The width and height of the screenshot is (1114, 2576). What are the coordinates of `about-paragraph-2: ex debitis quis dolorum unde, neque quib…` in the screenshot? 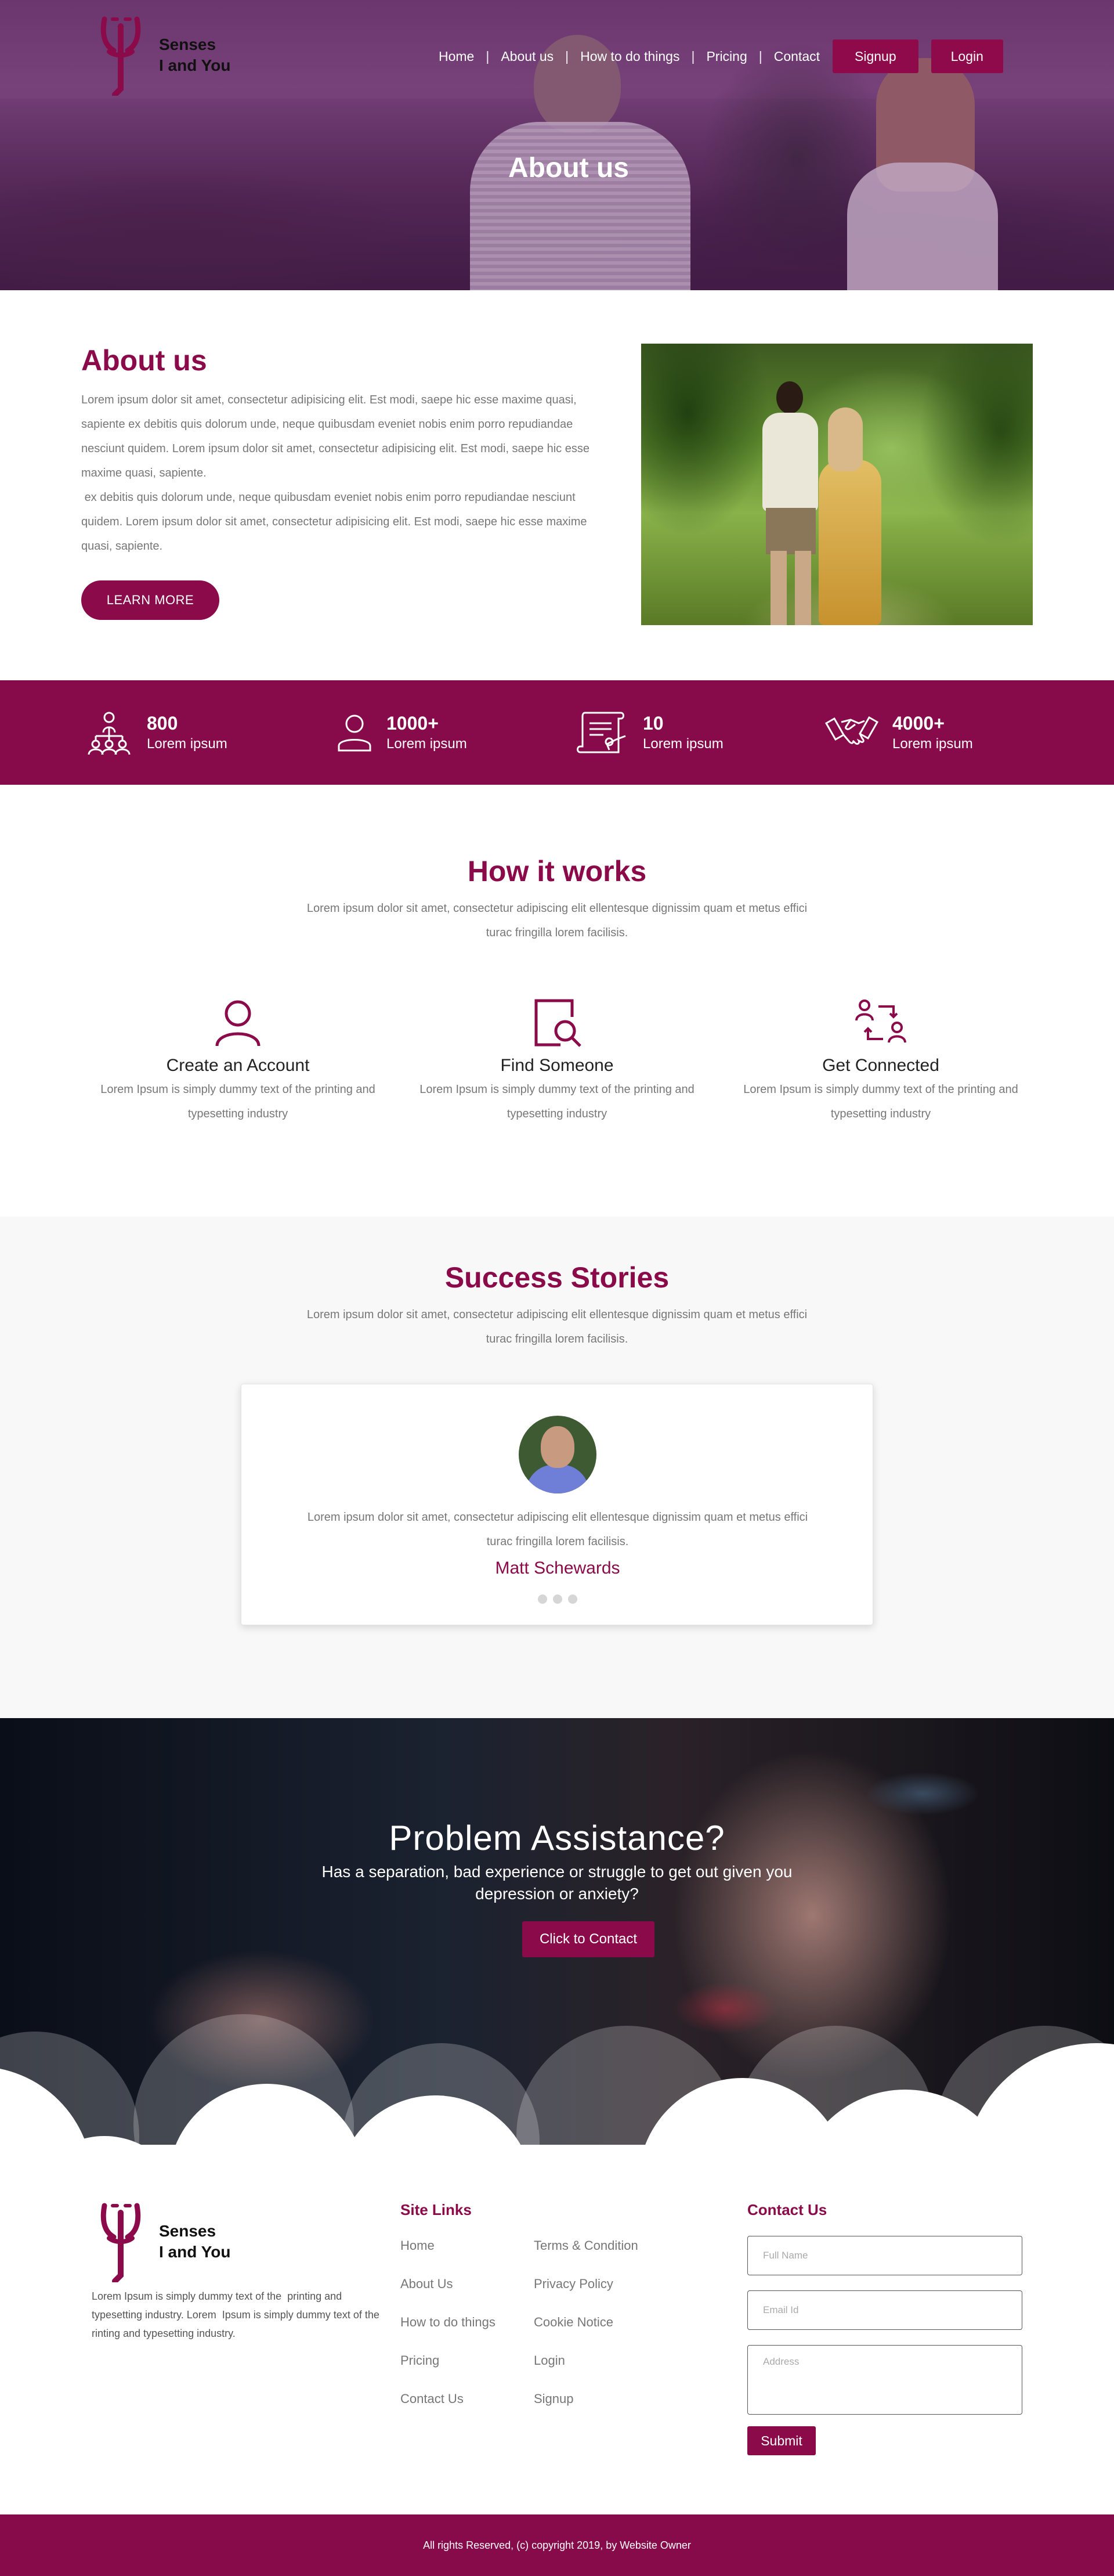 It's located at (336, 522).